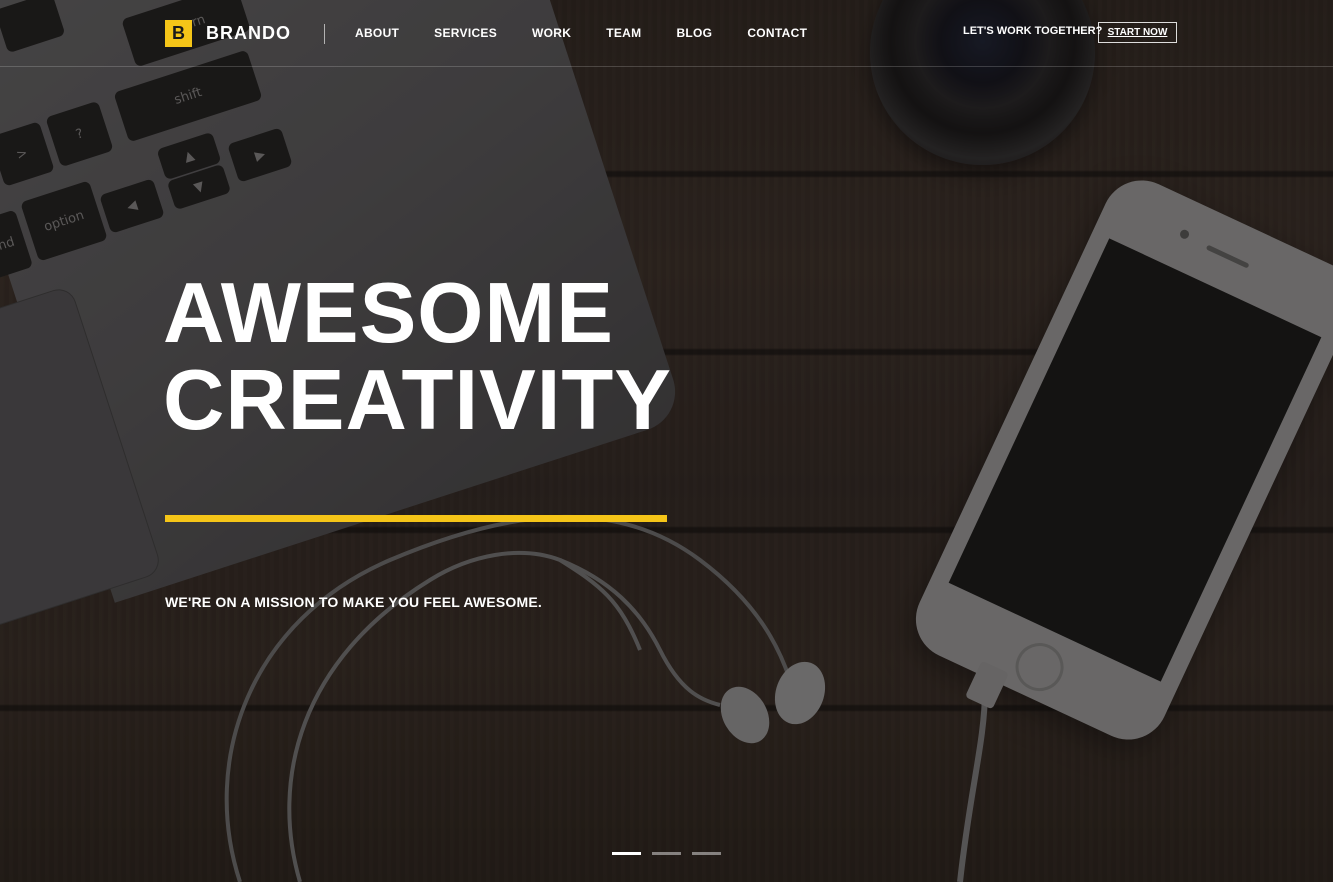  What do you see at coordinates (260, 155) in the screenshot?
I see `laptop-key-arrow-right: ▶` at bounding box center [260, 155].